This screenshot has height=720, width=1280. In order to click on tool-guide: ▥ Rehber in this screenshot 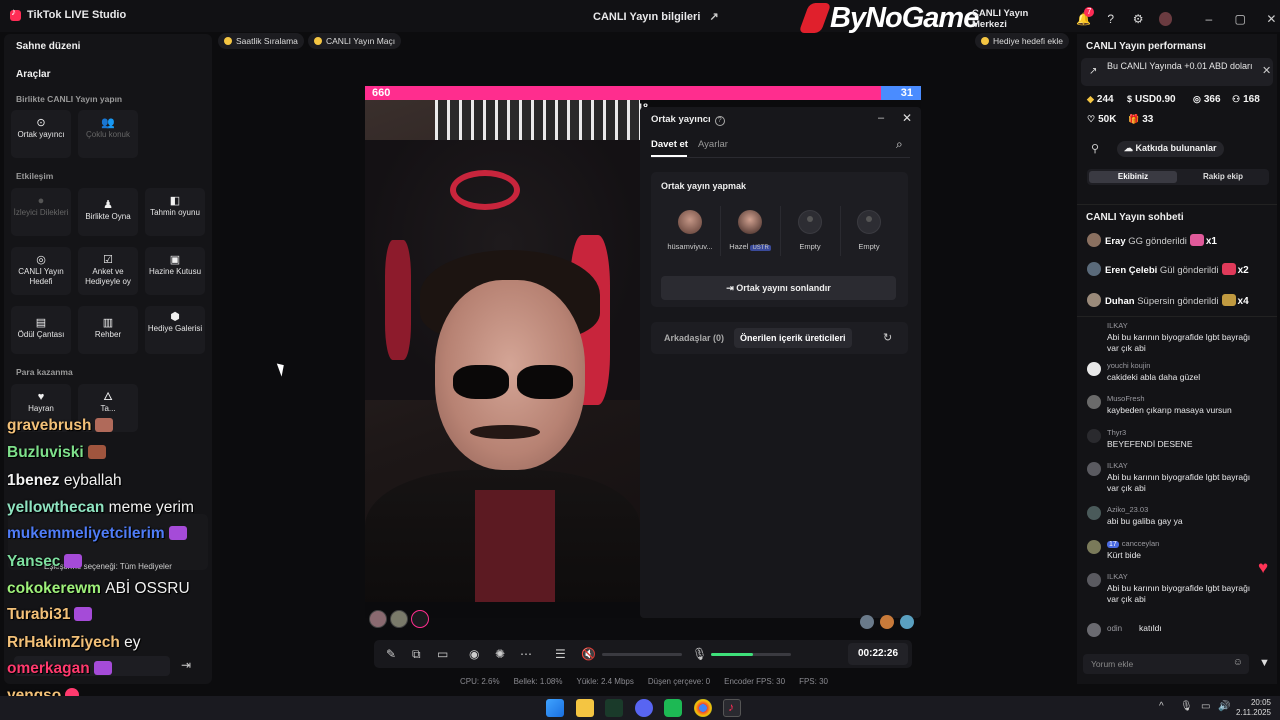, I will do `click(108, 330)`.